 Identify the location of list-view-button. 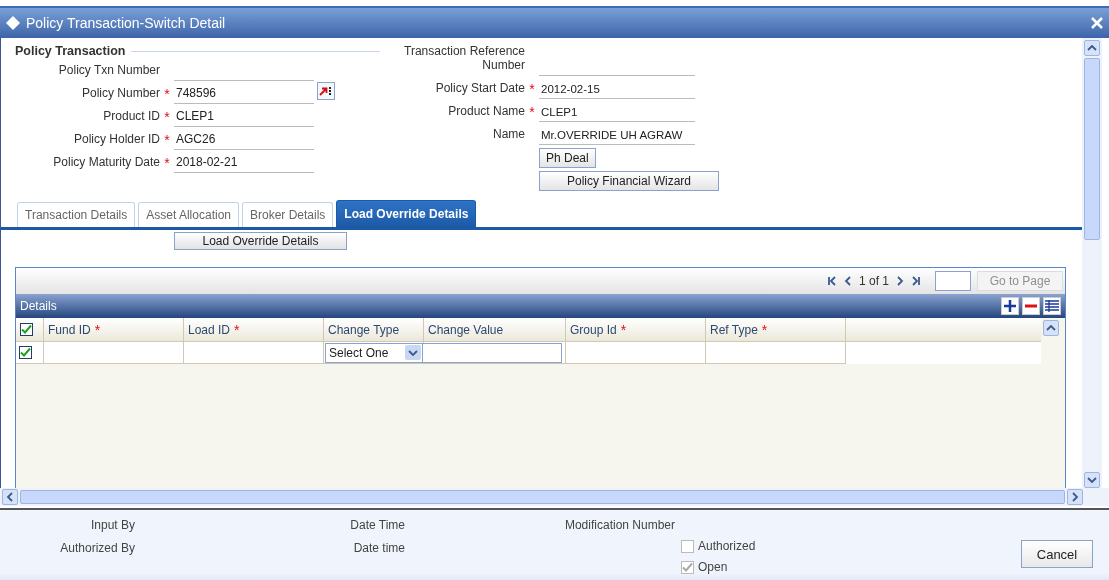
(1052, 306).